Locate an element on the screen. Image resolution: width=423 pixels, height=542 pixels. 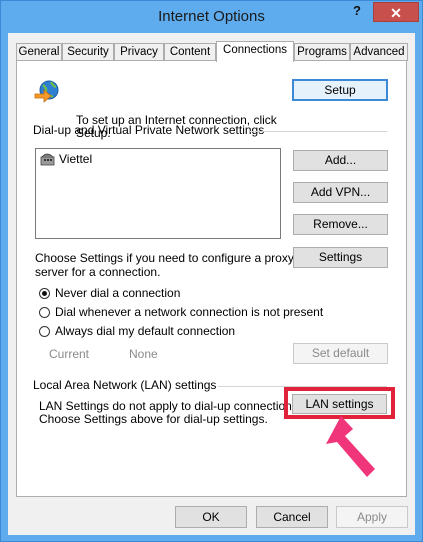
radio-always-dial-default-label: Always dial my default connection is located at coordinates (145, 331).